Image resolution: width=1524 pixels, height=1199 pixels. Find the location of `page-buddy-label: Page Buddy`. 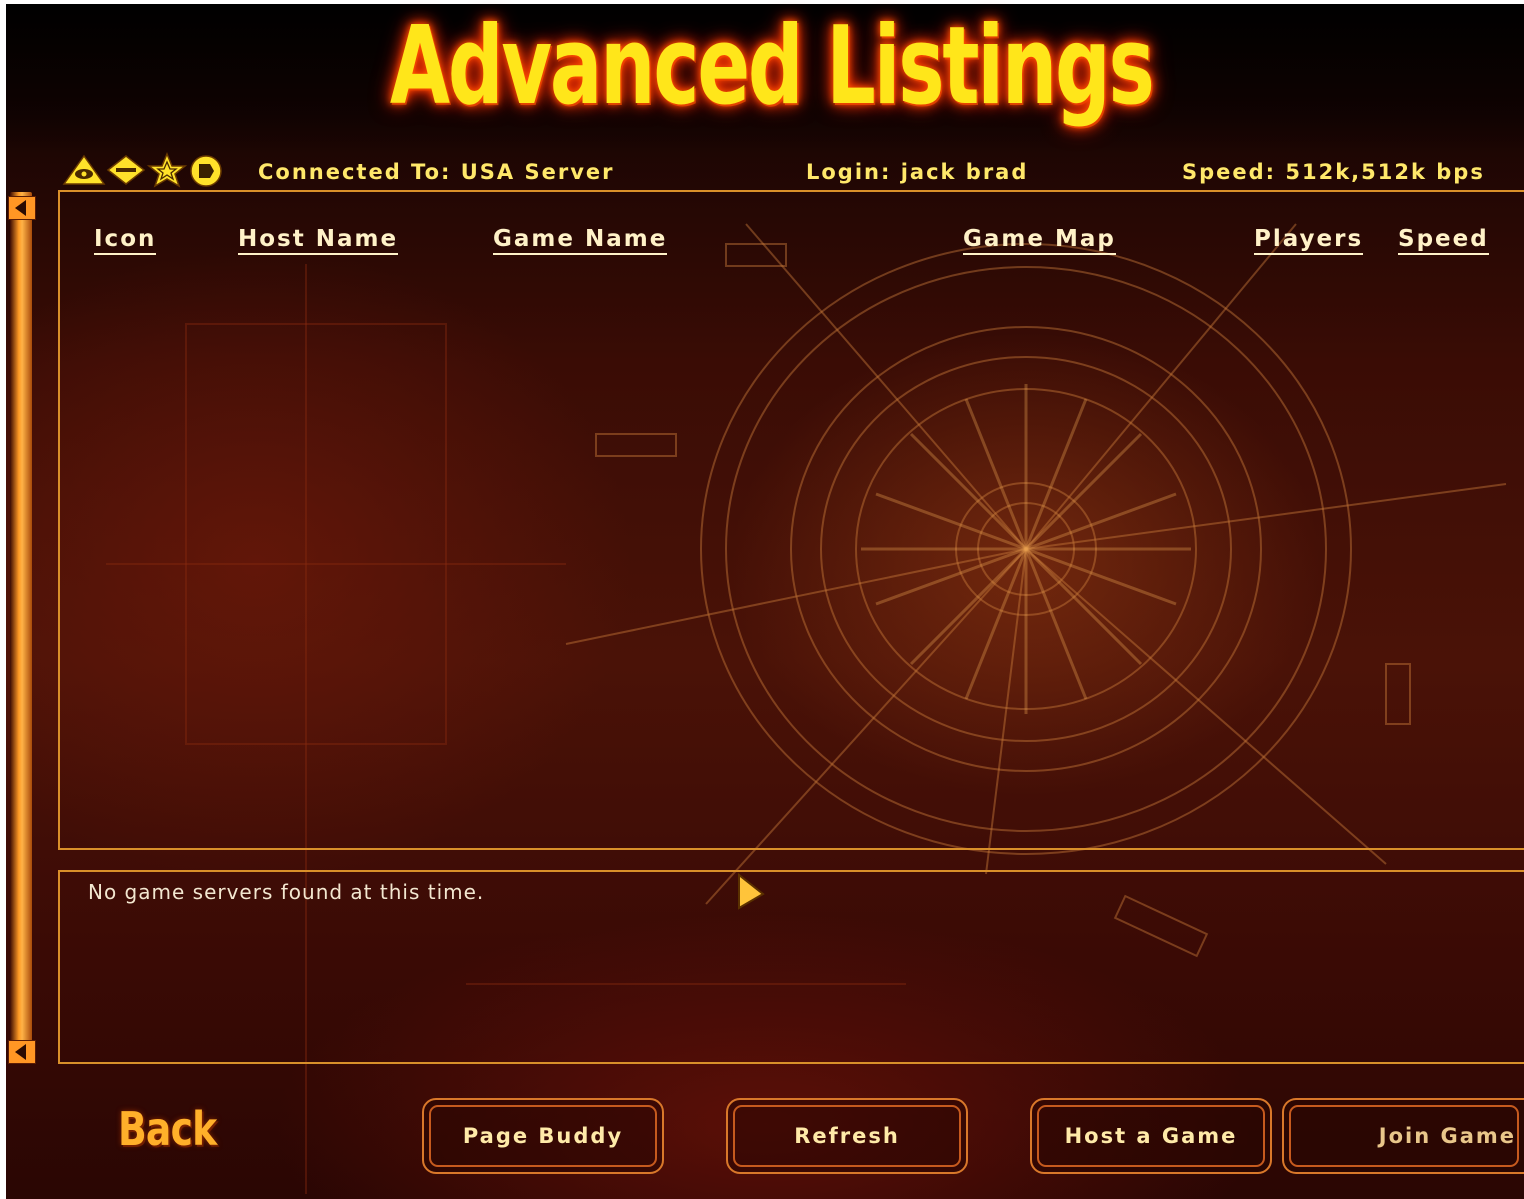

page-buddy-label: Page Buddy is located at coordinates (543, 1136).